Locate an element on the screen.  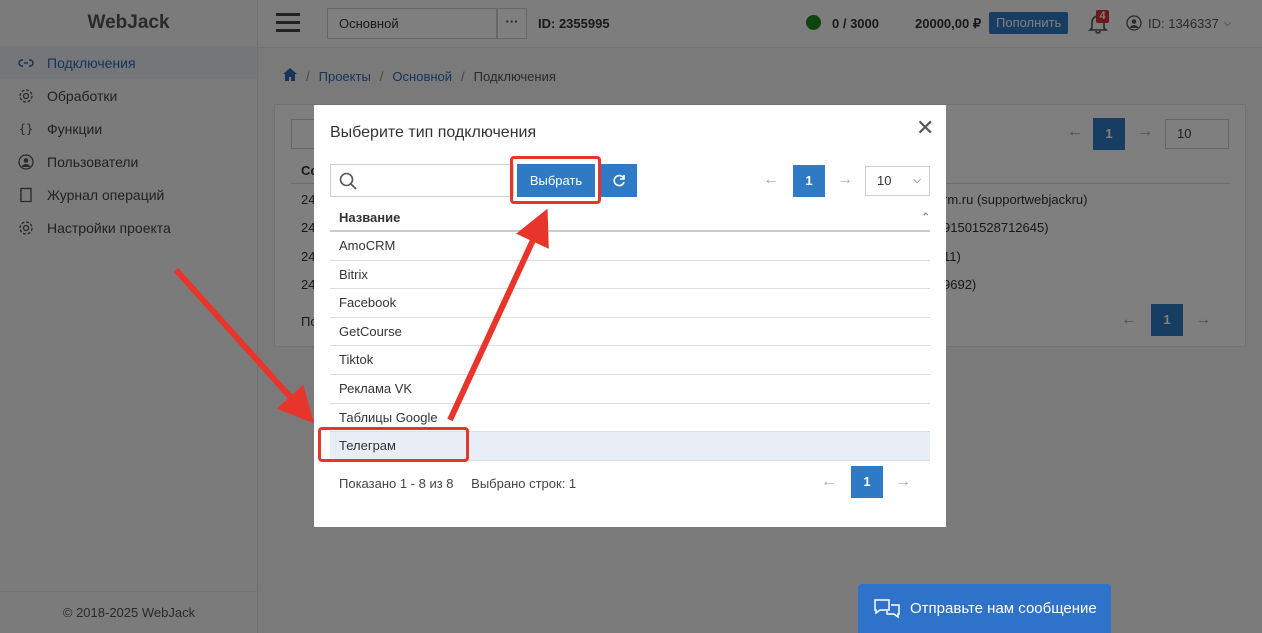
table-row: GetCourse is located at coordinates (630, 332).